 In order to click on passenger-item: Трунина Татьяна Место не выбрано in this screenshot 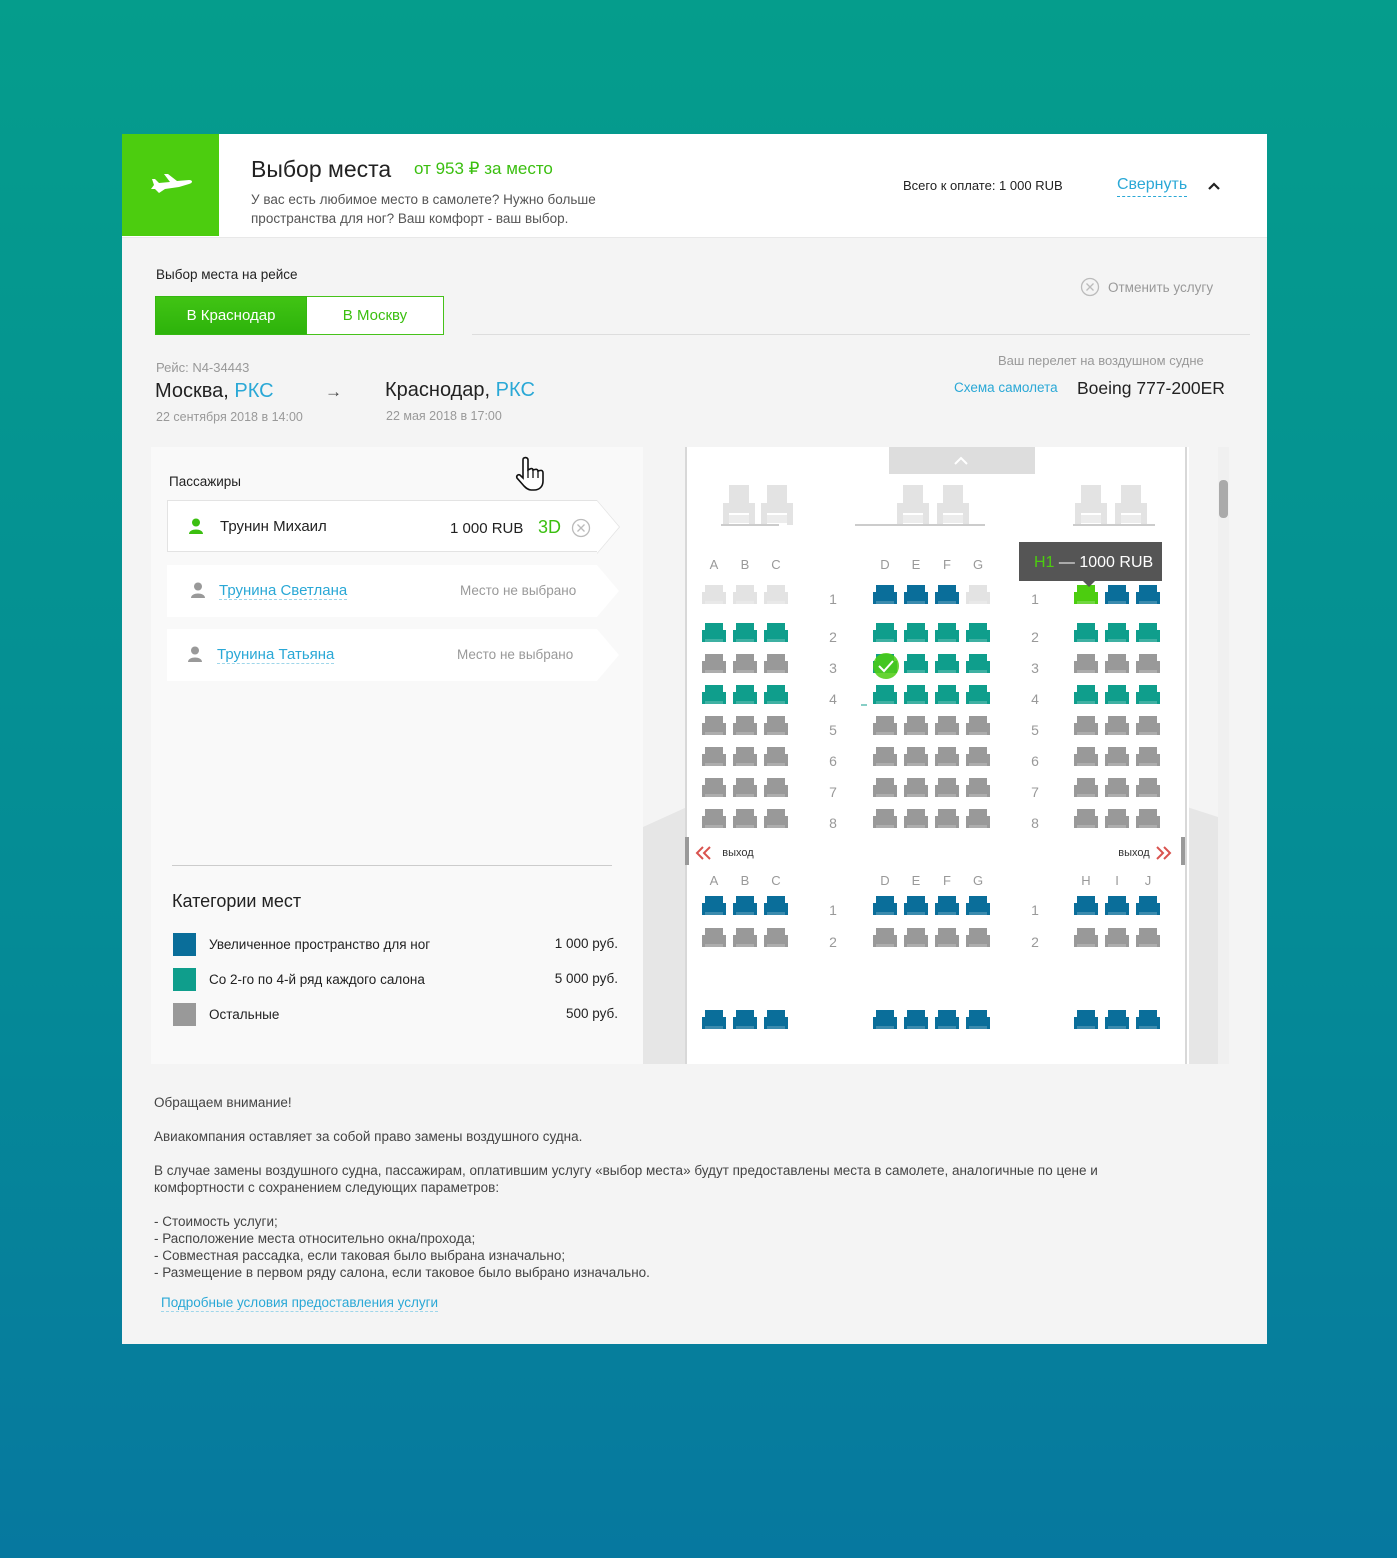, I will do `click(393, 655)`.